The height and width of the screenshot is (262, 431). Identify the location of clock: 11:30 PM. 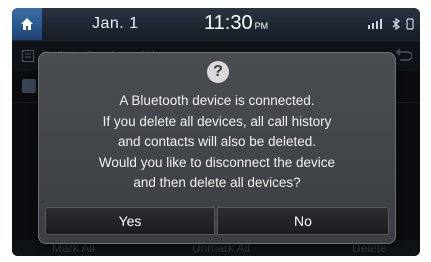
(236, 23).